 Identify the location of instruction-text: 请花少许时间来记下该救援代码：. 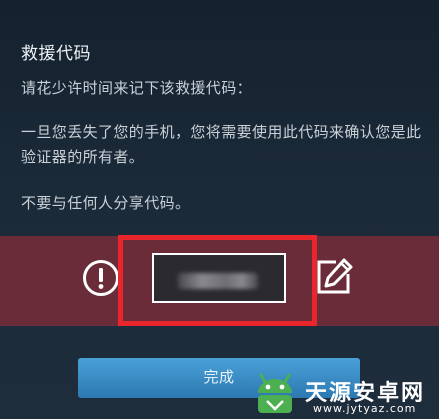
(137, 88).